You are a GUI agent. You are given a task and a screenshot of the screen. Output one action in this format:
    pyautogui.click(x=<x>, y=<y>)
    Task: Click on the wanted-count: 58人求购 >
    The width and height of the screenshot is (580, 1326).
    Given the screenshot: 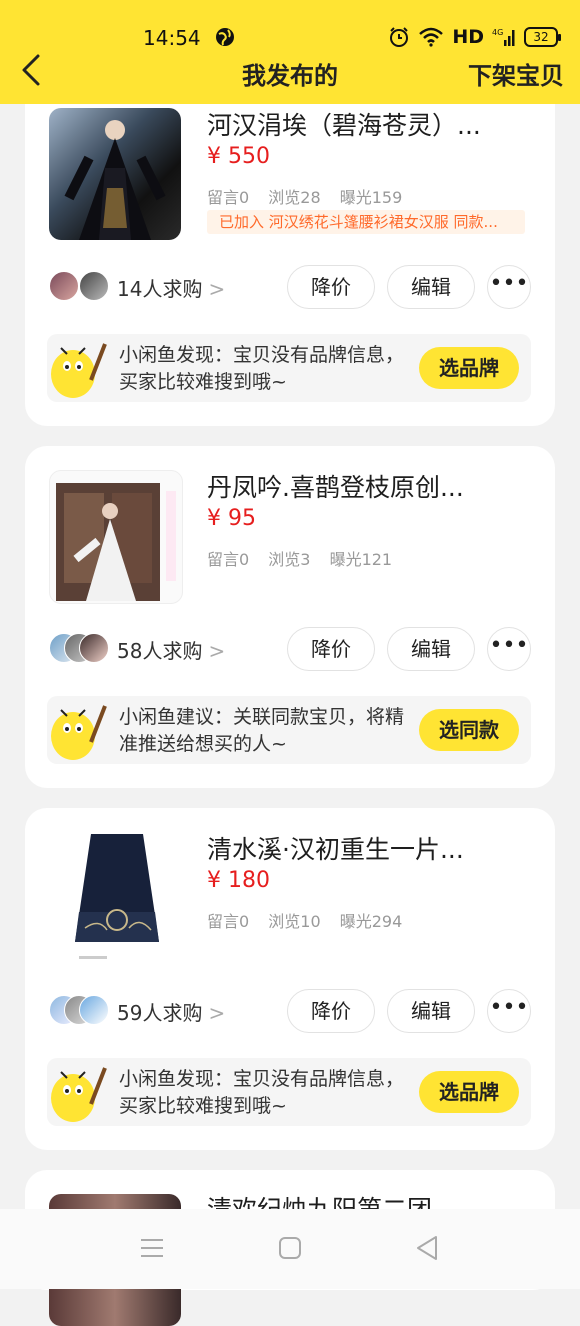 What is the action you would take?
    pyautogui.click(x=171, y=649)
    